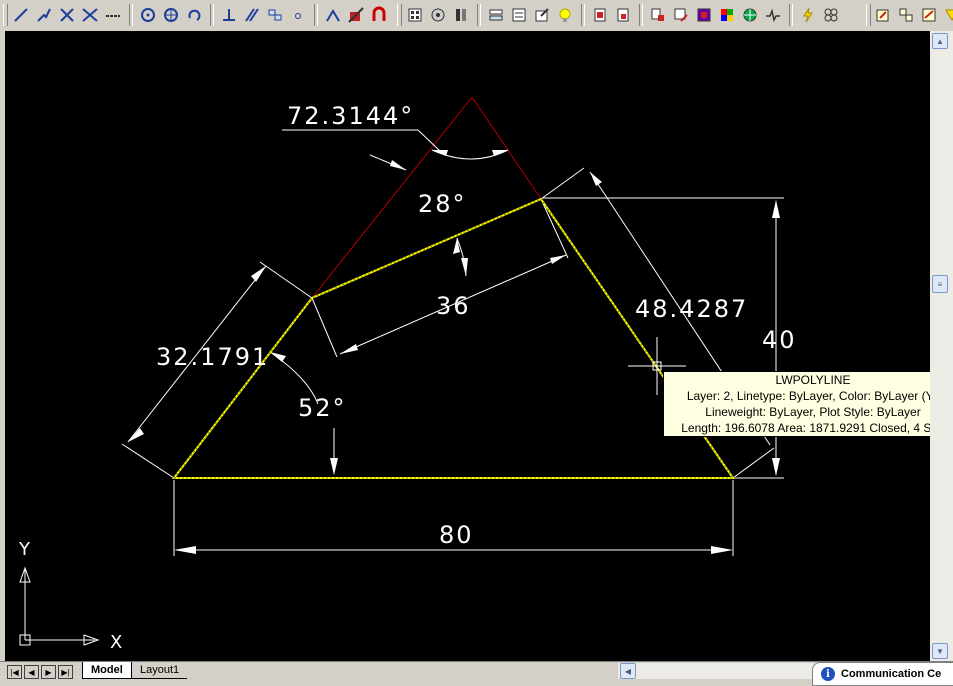 The height and width of the screenshot is (686, 953). I want to click on line-icon, so click(21, 15).